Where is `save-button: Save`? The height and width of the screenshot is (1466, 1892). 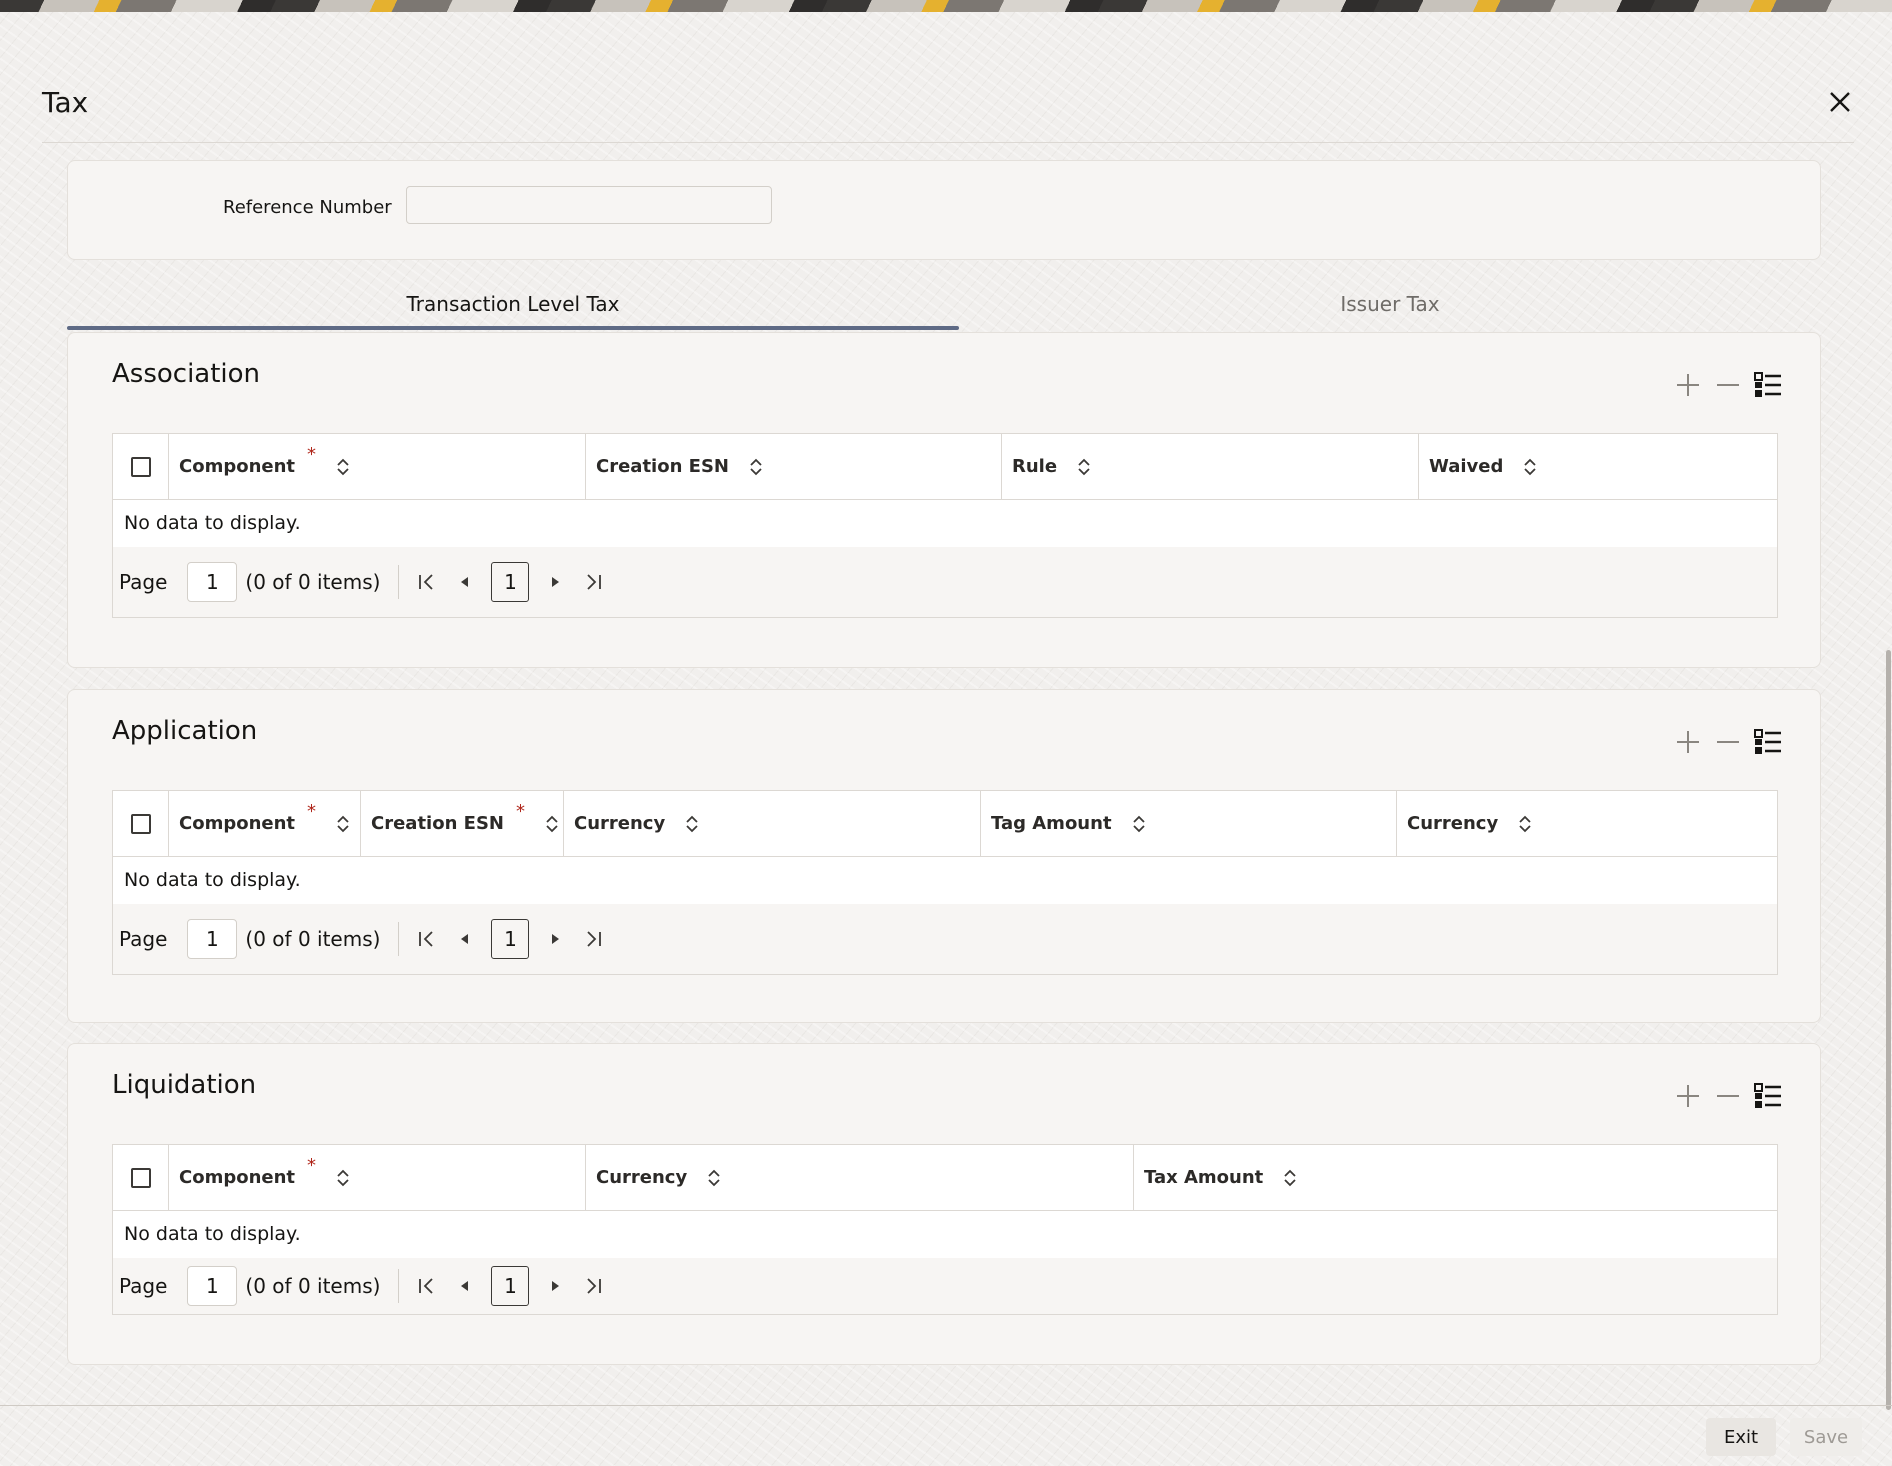
save-button: Save is located at coordinates (1826, 1437).